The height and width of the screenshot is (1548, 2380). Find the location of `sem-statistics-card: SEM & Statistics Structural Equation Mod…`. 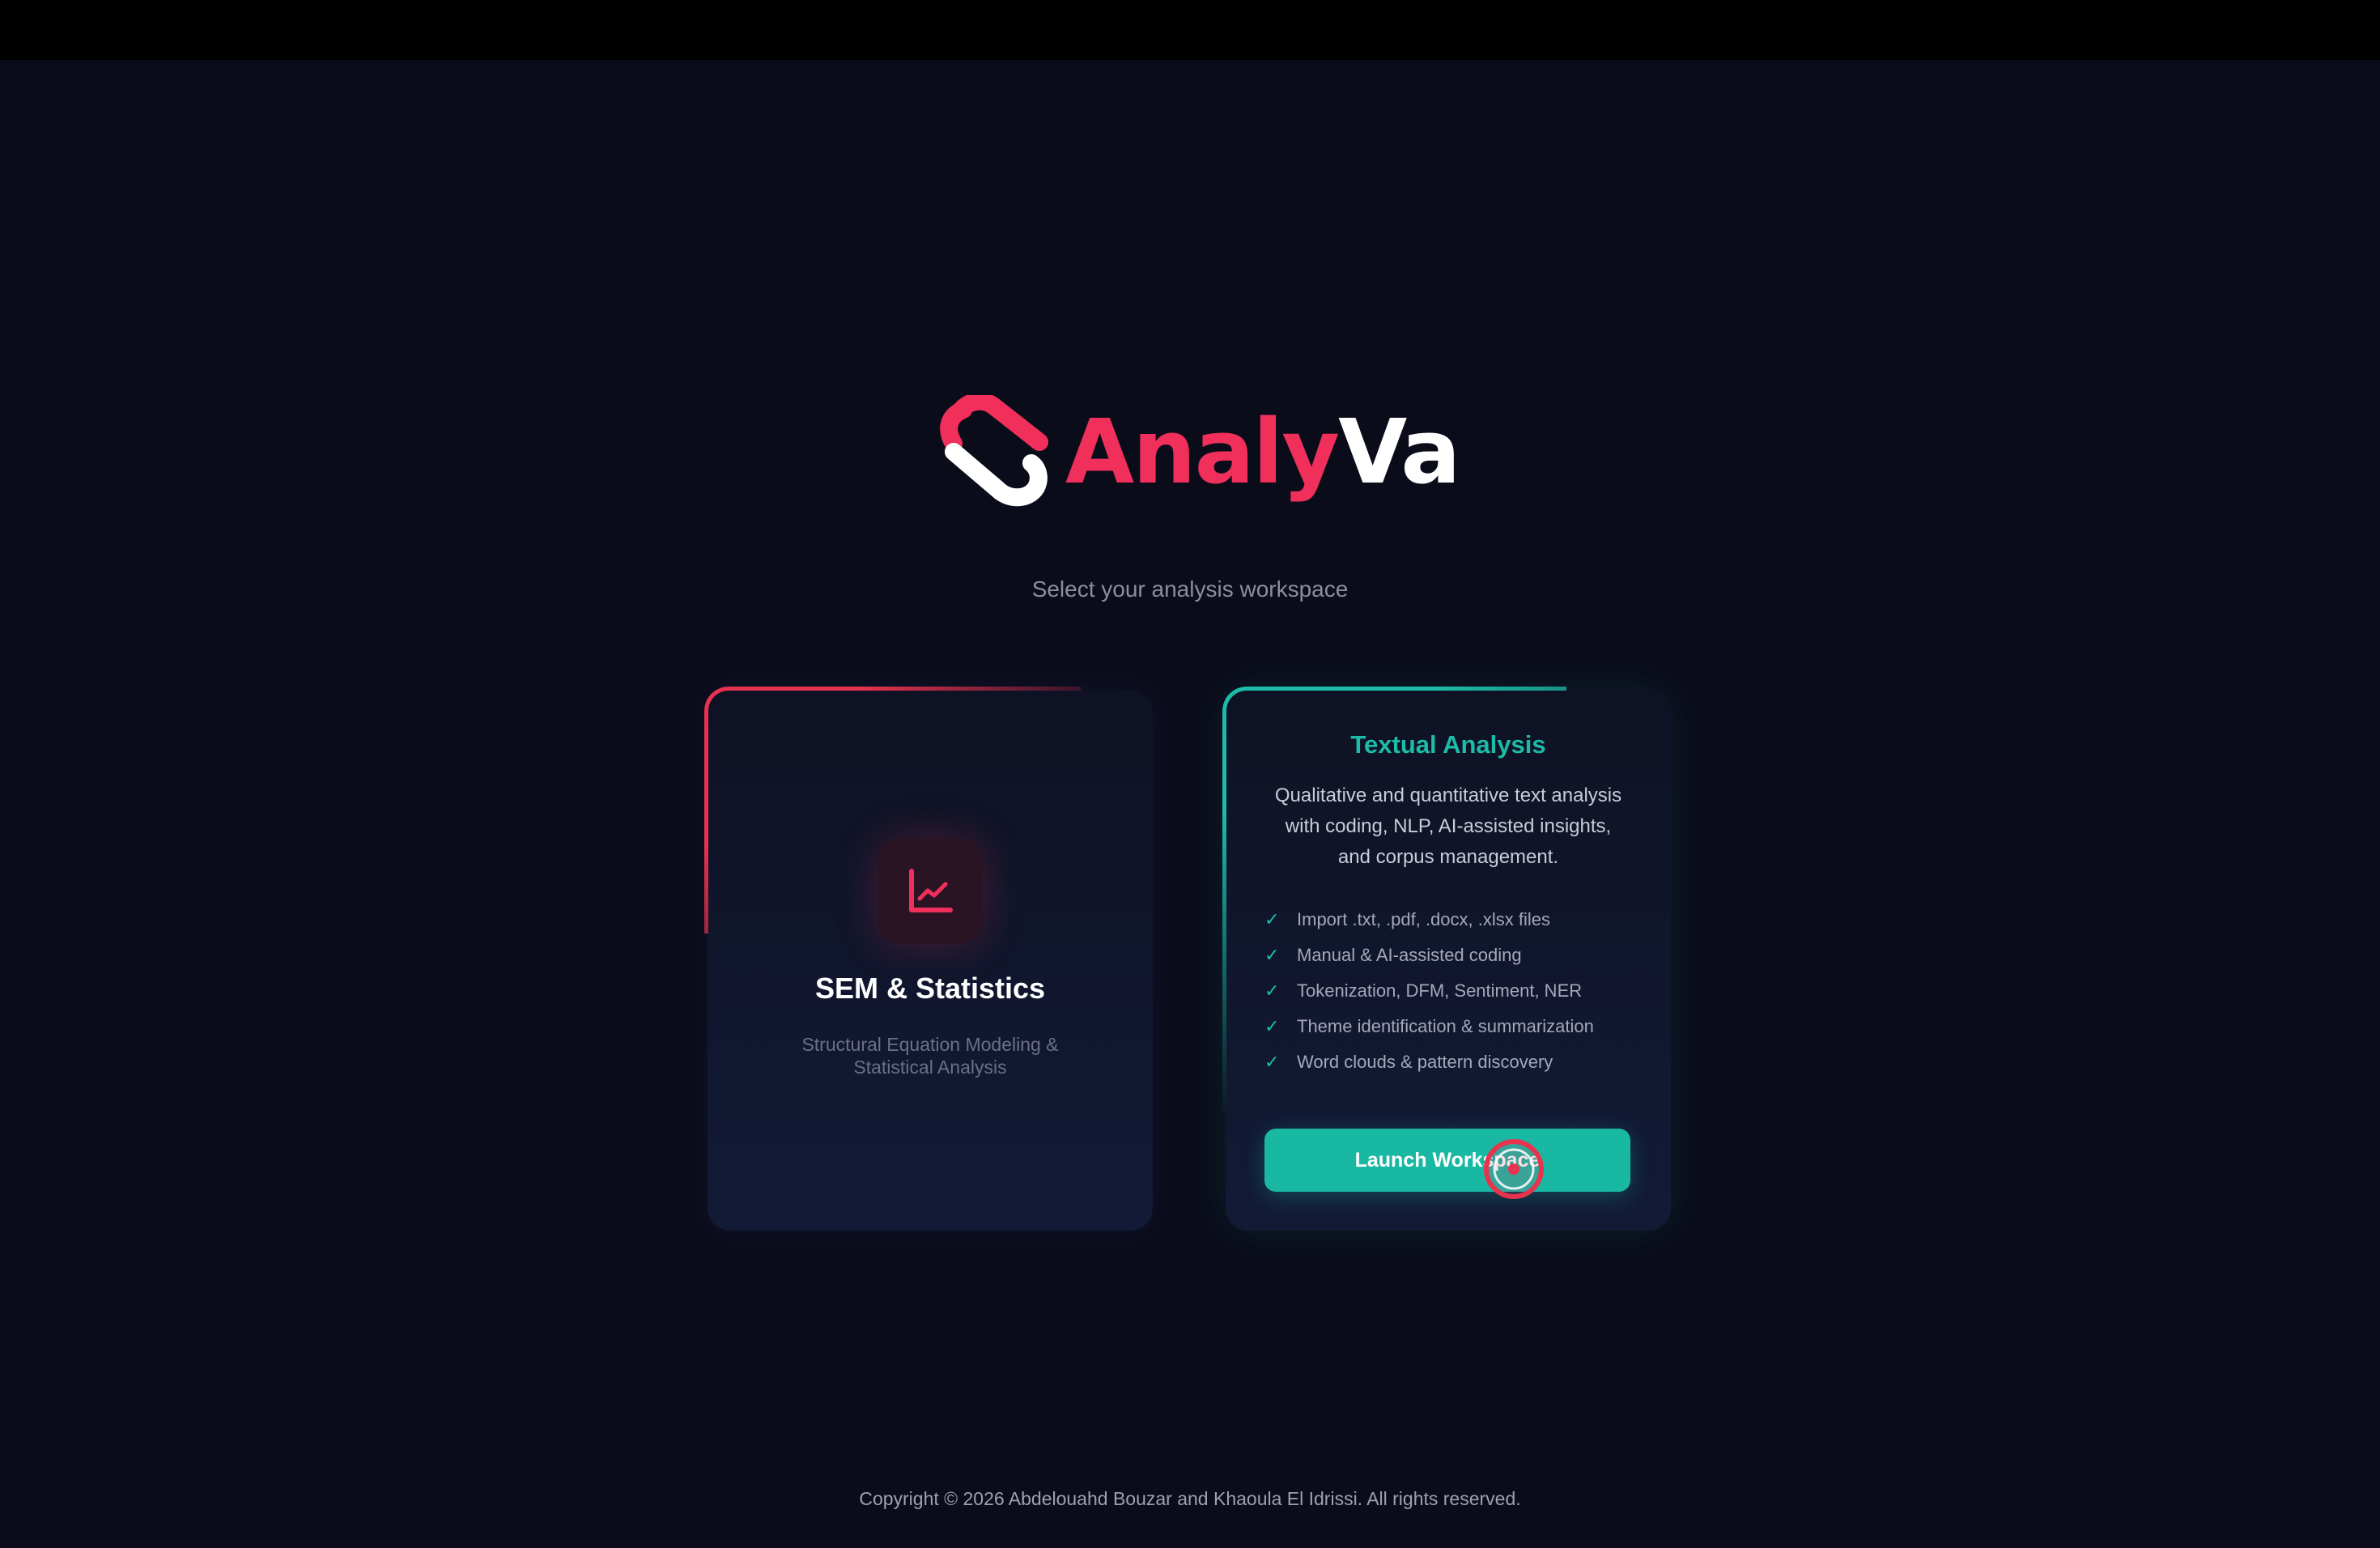

sem-statistics-card: SEM & Statistics Structural Equation Mod… is located at coordinates (930, 961).